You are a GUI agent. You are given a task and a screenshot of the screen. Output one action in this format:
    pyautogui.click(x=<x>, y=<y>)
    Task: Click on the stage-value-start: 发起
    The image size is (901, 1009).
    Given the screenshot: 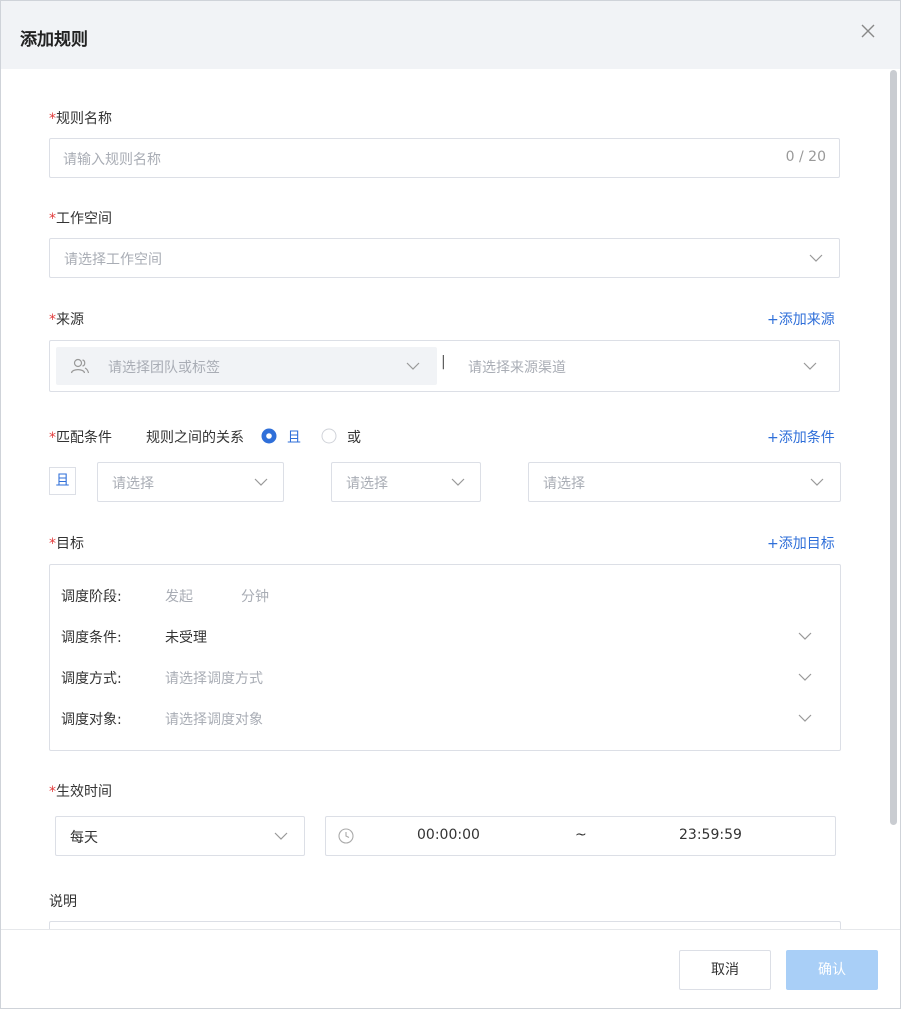 What is the action you would take?
    pyautogui.click(x=179, y=596)
    